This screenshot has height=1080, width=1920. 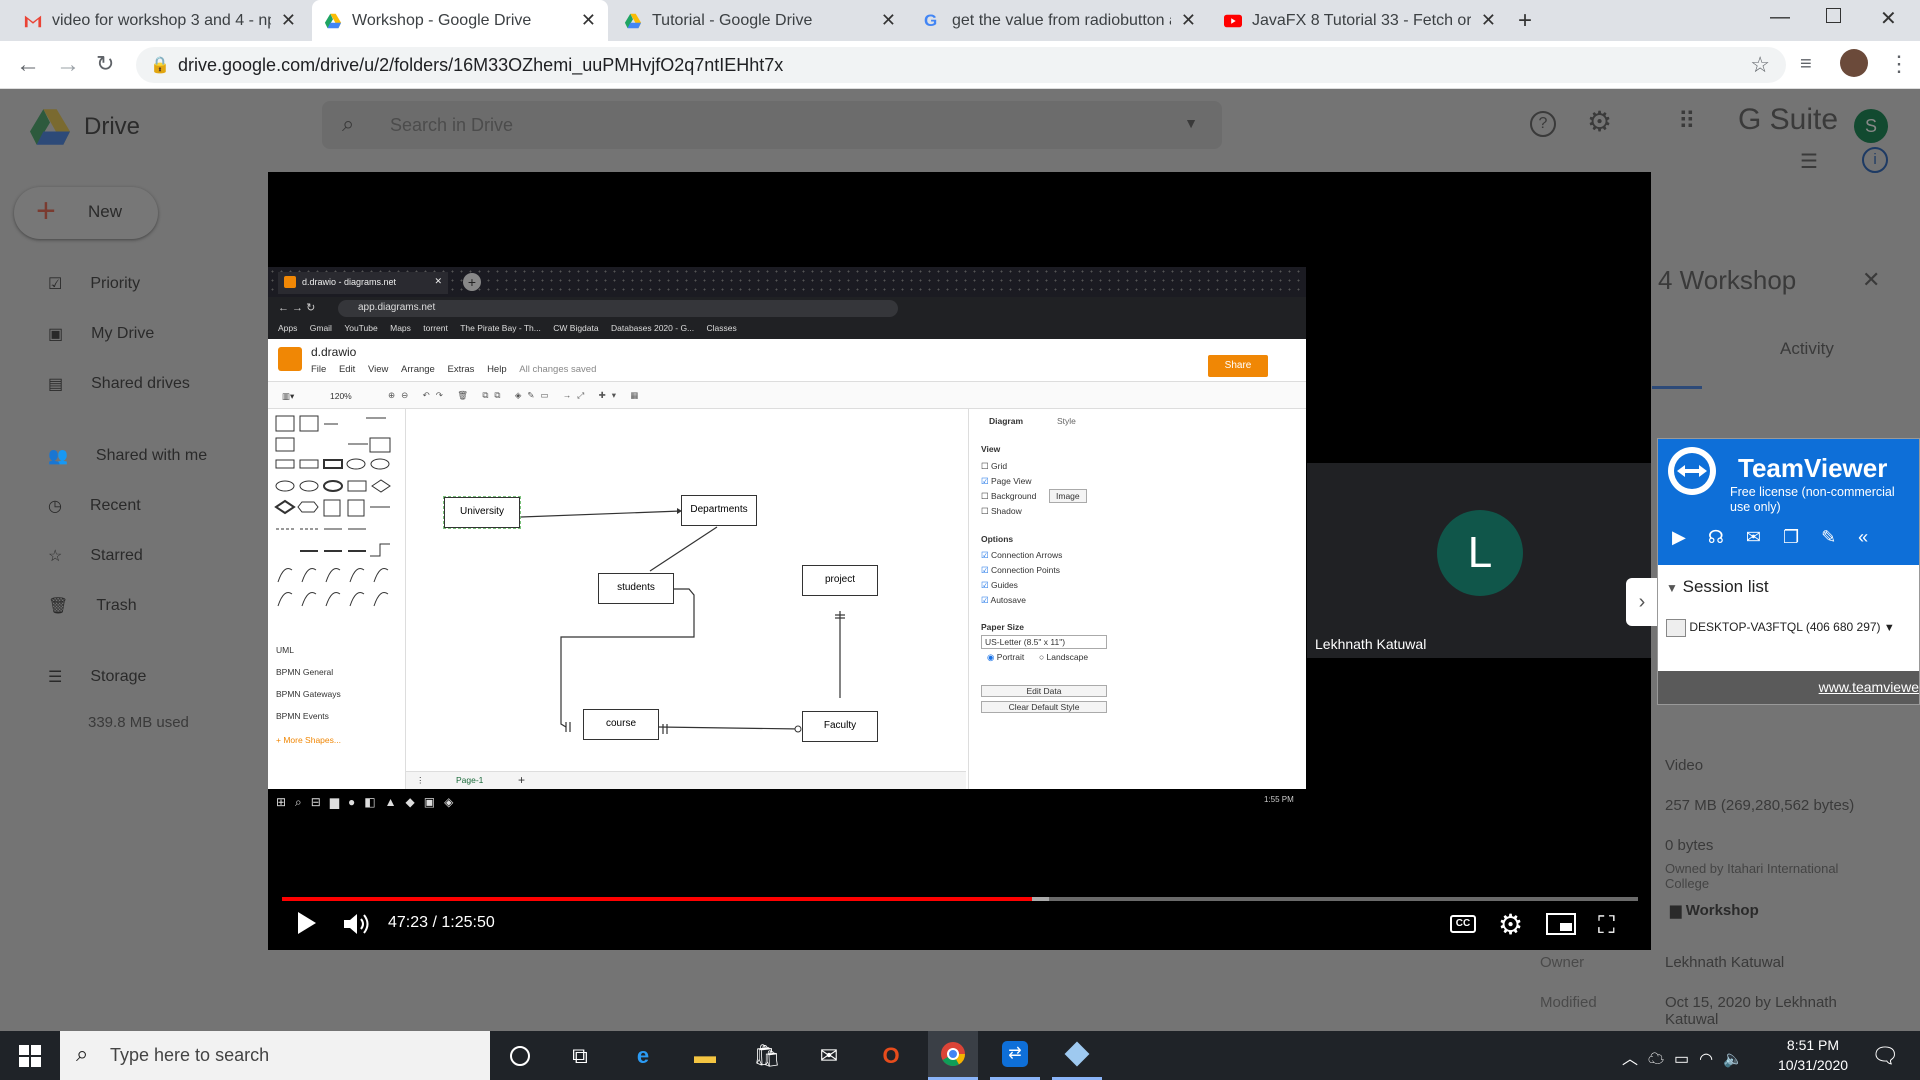 I want to click on maximize-icon, so click(x=1833, y=15).